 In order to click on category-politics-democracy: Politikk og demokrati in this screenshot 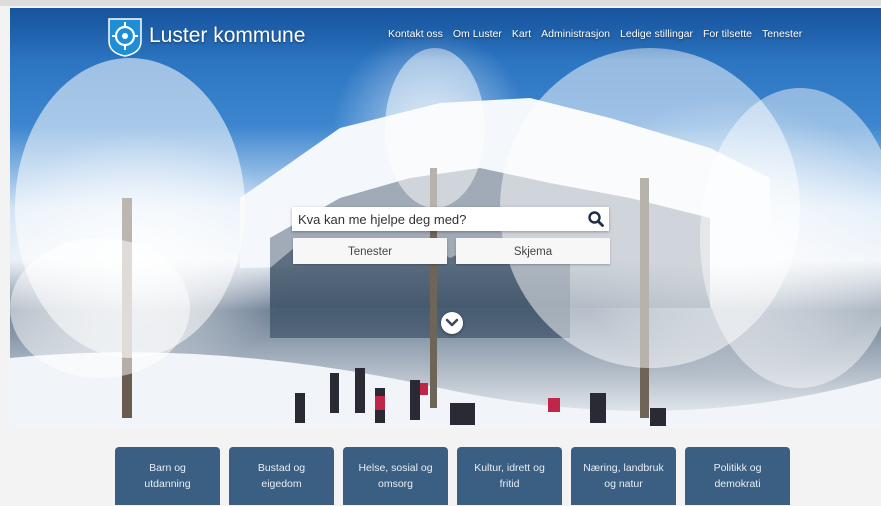, I will do `click(737, 476)`.